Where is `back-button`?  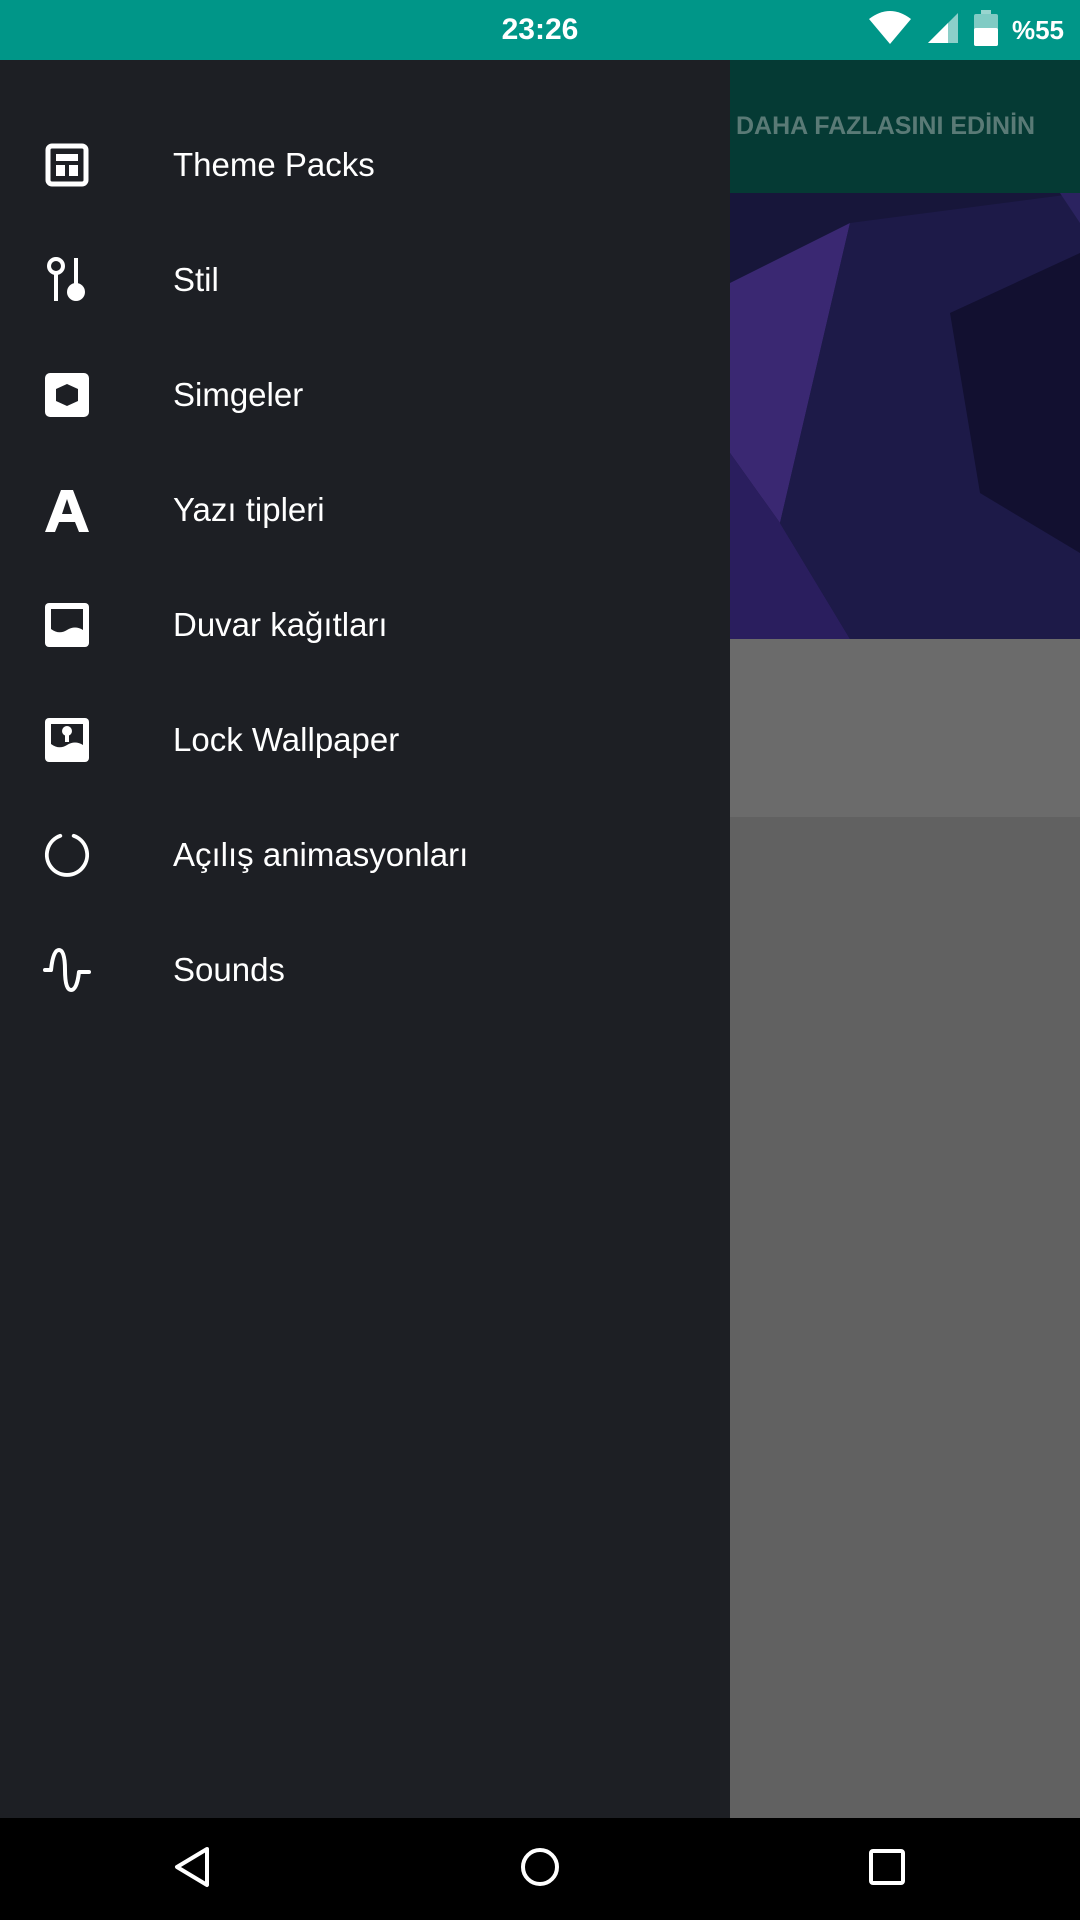 back-button is located at coordinates (192, 1869).